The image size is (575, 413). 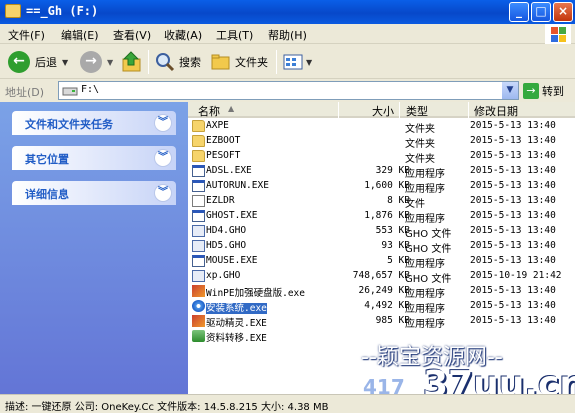 I want to click on file-name: AXPE, so click(x=217, y=125).